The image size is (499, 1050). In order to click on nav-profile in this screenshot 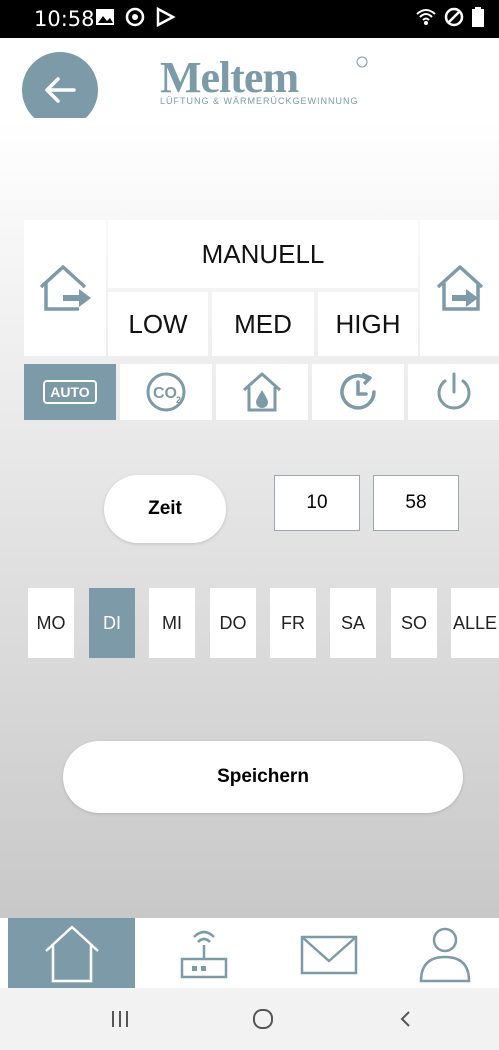, I will do `click(445, 953)`.